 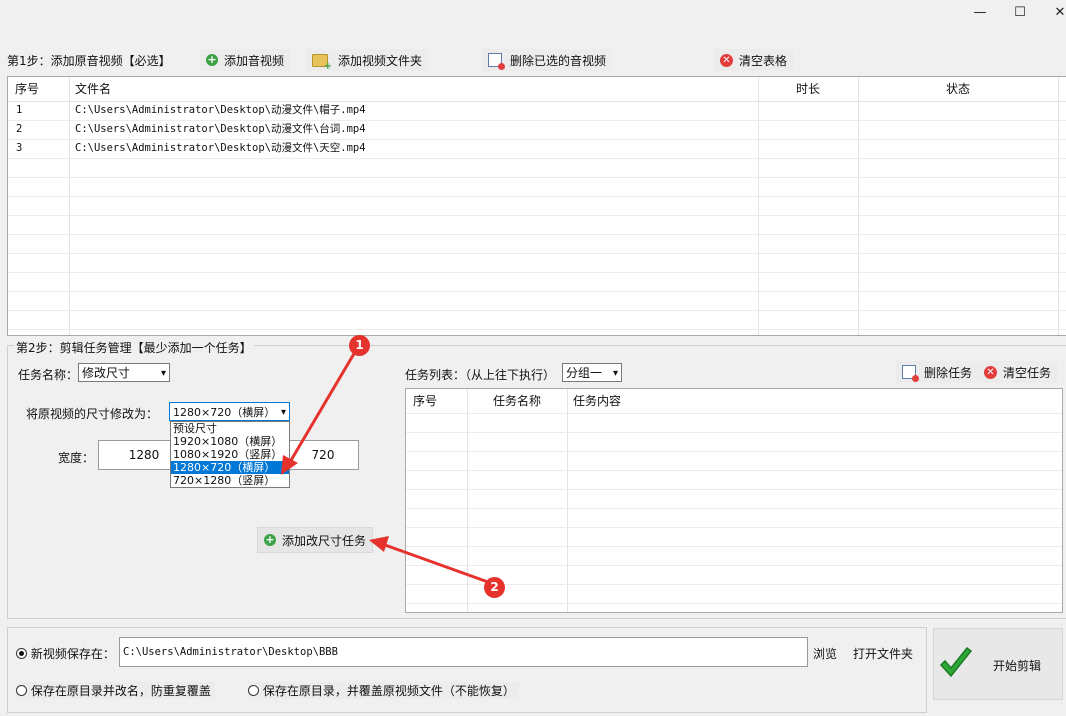 What do you see at coordinates (385, 467) in the screenshot?
I see `annotation-arrows` at bounding box center [385, 467].